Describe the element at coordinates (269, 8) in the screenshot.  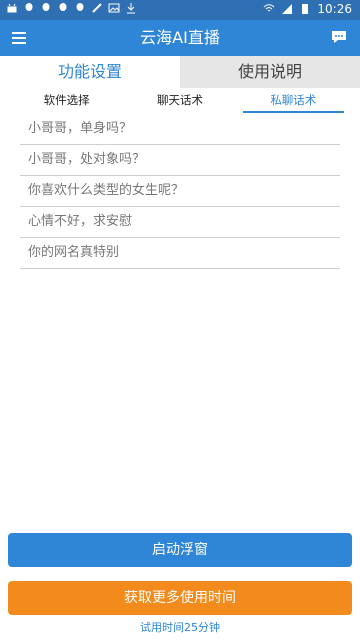
I see `wifi-icon` at that location.